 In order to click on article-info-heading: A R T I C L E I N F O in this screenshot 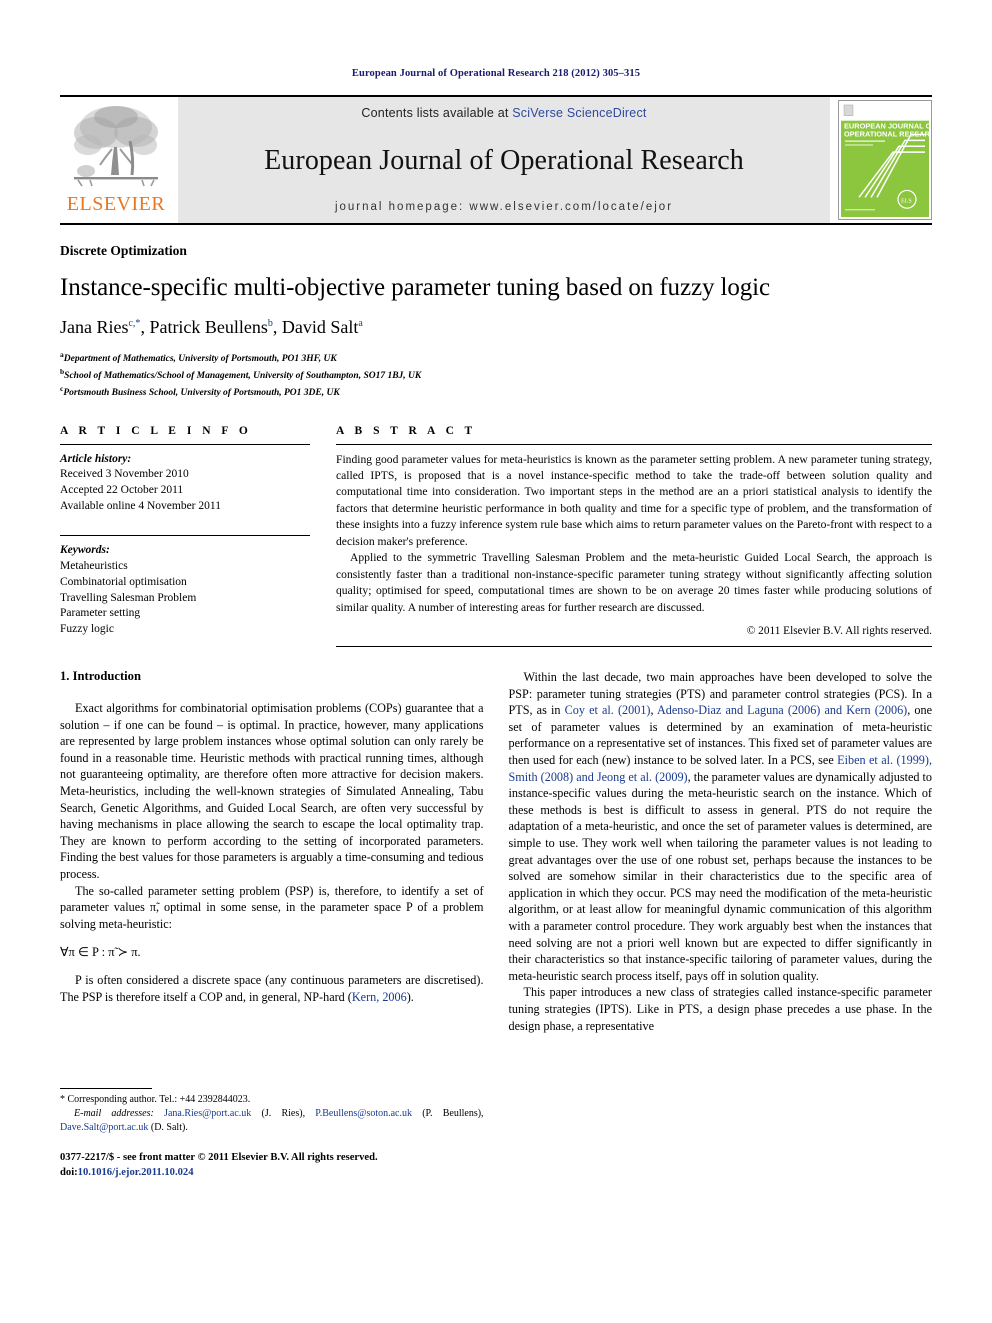, I will do `click(156, 430)`.